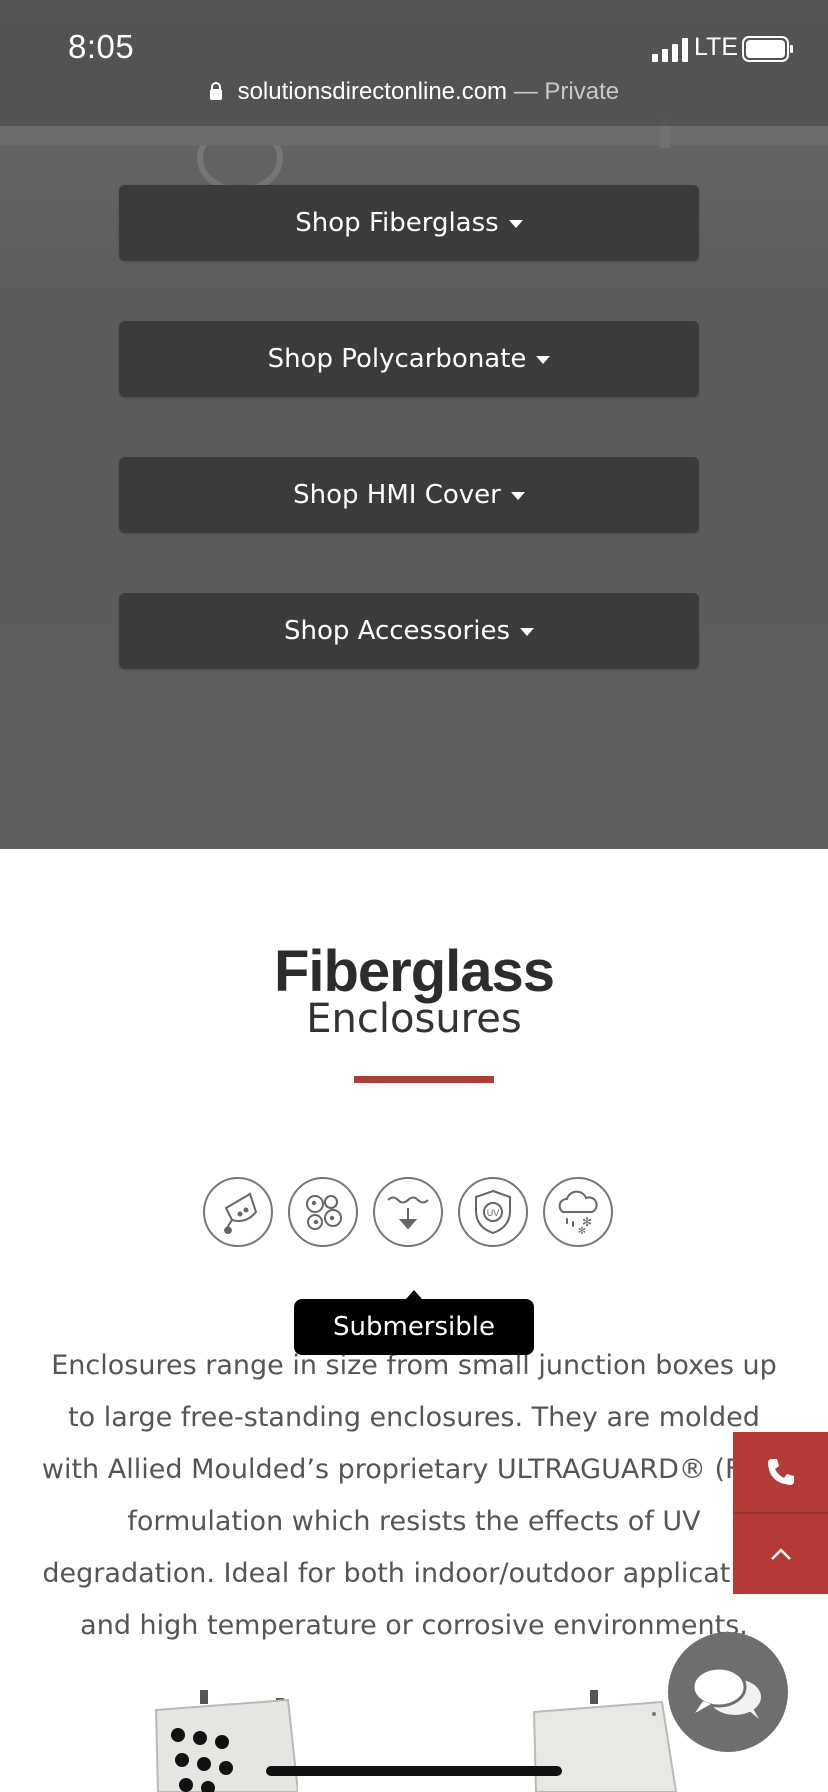 The height and width of the screenshot is (1792, 828). I want to click on shop-fiberglass-button: Shop Fiberglass, so click(409, 223).